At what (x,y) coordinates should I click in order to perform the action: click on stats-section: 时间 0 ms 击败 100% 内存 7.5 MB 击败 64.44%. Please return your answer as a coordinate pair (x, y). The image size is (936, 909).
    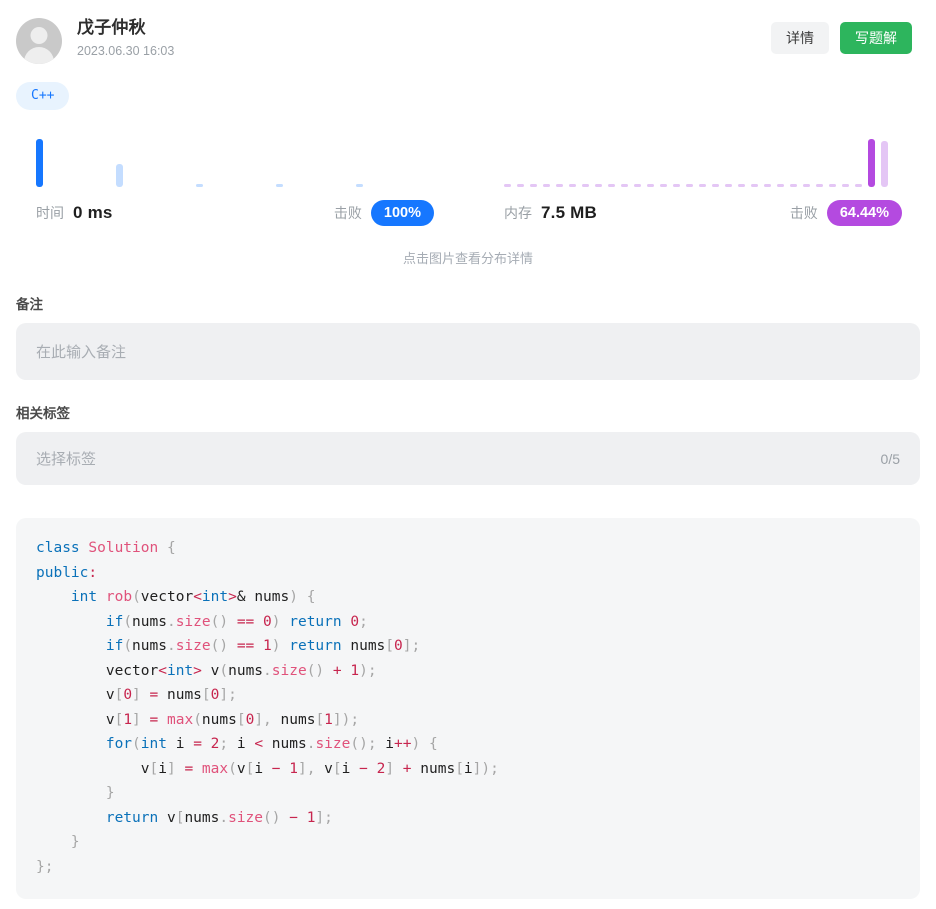
    Looking at the image, I should click on (468, 168).